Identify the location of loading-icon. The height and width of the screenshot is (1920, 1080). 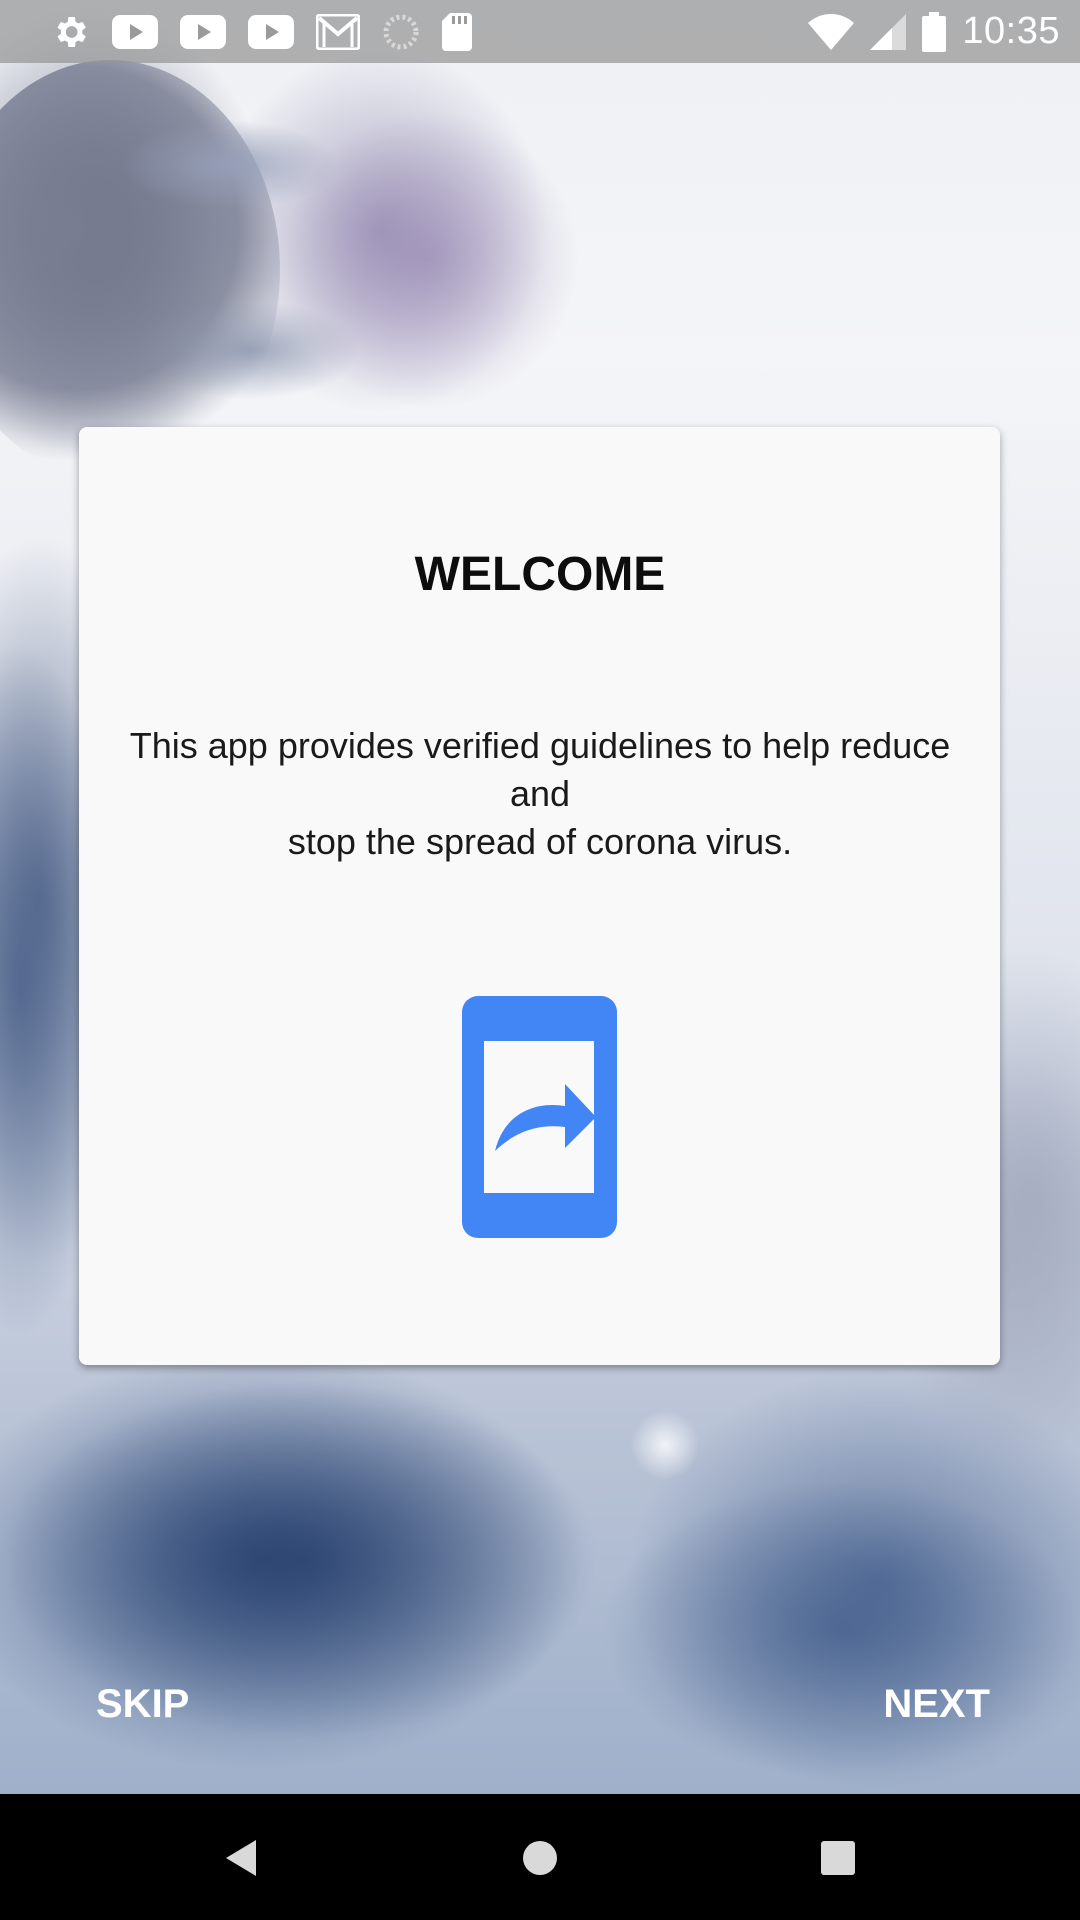
(401, 31).